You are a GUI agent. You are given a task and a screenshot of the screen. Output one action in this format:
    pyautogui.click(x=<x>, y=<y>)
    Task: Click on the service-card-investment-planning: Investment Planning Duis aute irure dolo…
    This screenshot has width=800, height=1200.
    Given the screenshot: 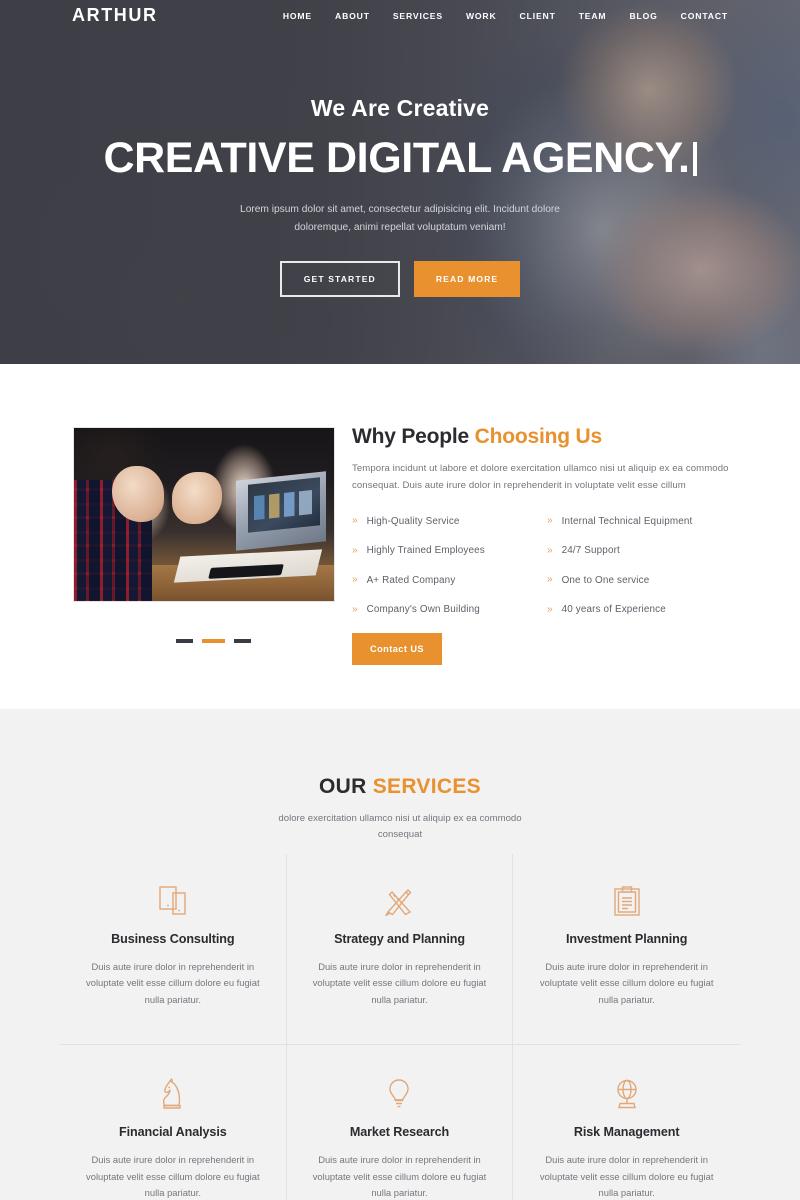 What is the action you would take?
    pyautogui.click(x=626, y=950)
    